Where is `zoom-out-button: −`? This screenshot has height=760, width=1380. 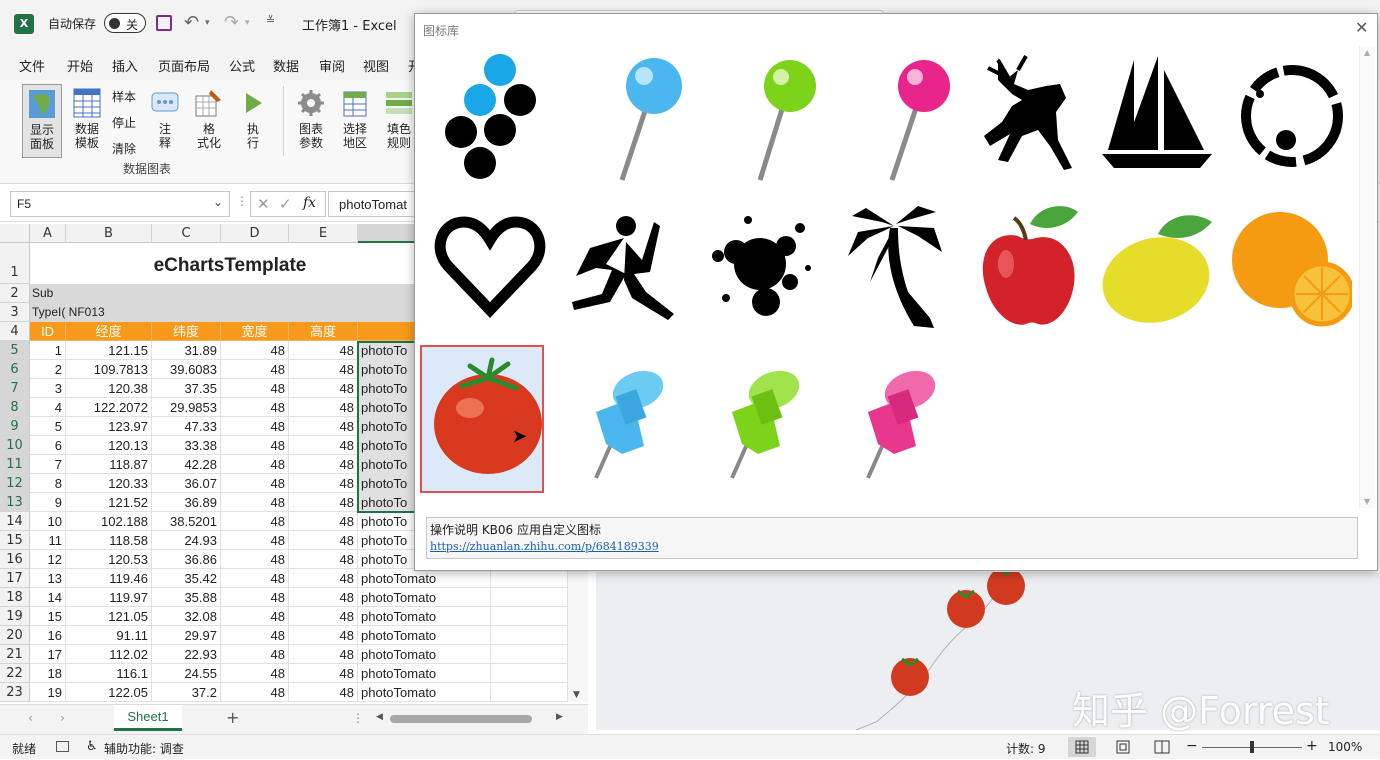
zoom-out-button: − is located at coordinates (1192, 746).